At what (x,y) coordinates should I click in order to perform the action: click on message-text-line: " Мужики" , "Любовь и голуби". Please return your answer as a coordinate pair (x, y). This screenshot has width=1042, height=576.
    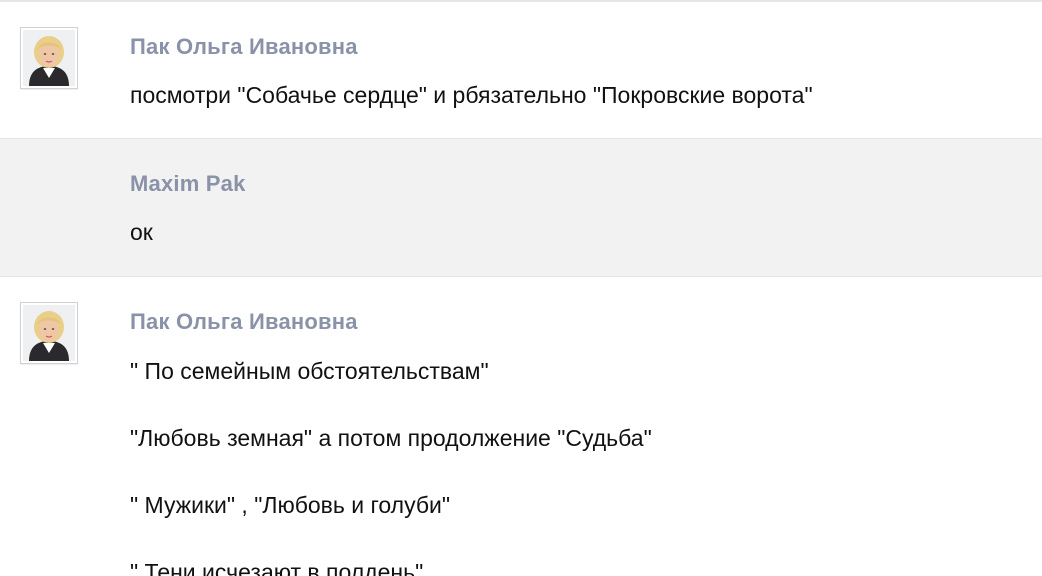
    Looking at the image, I should click on (290, 505).